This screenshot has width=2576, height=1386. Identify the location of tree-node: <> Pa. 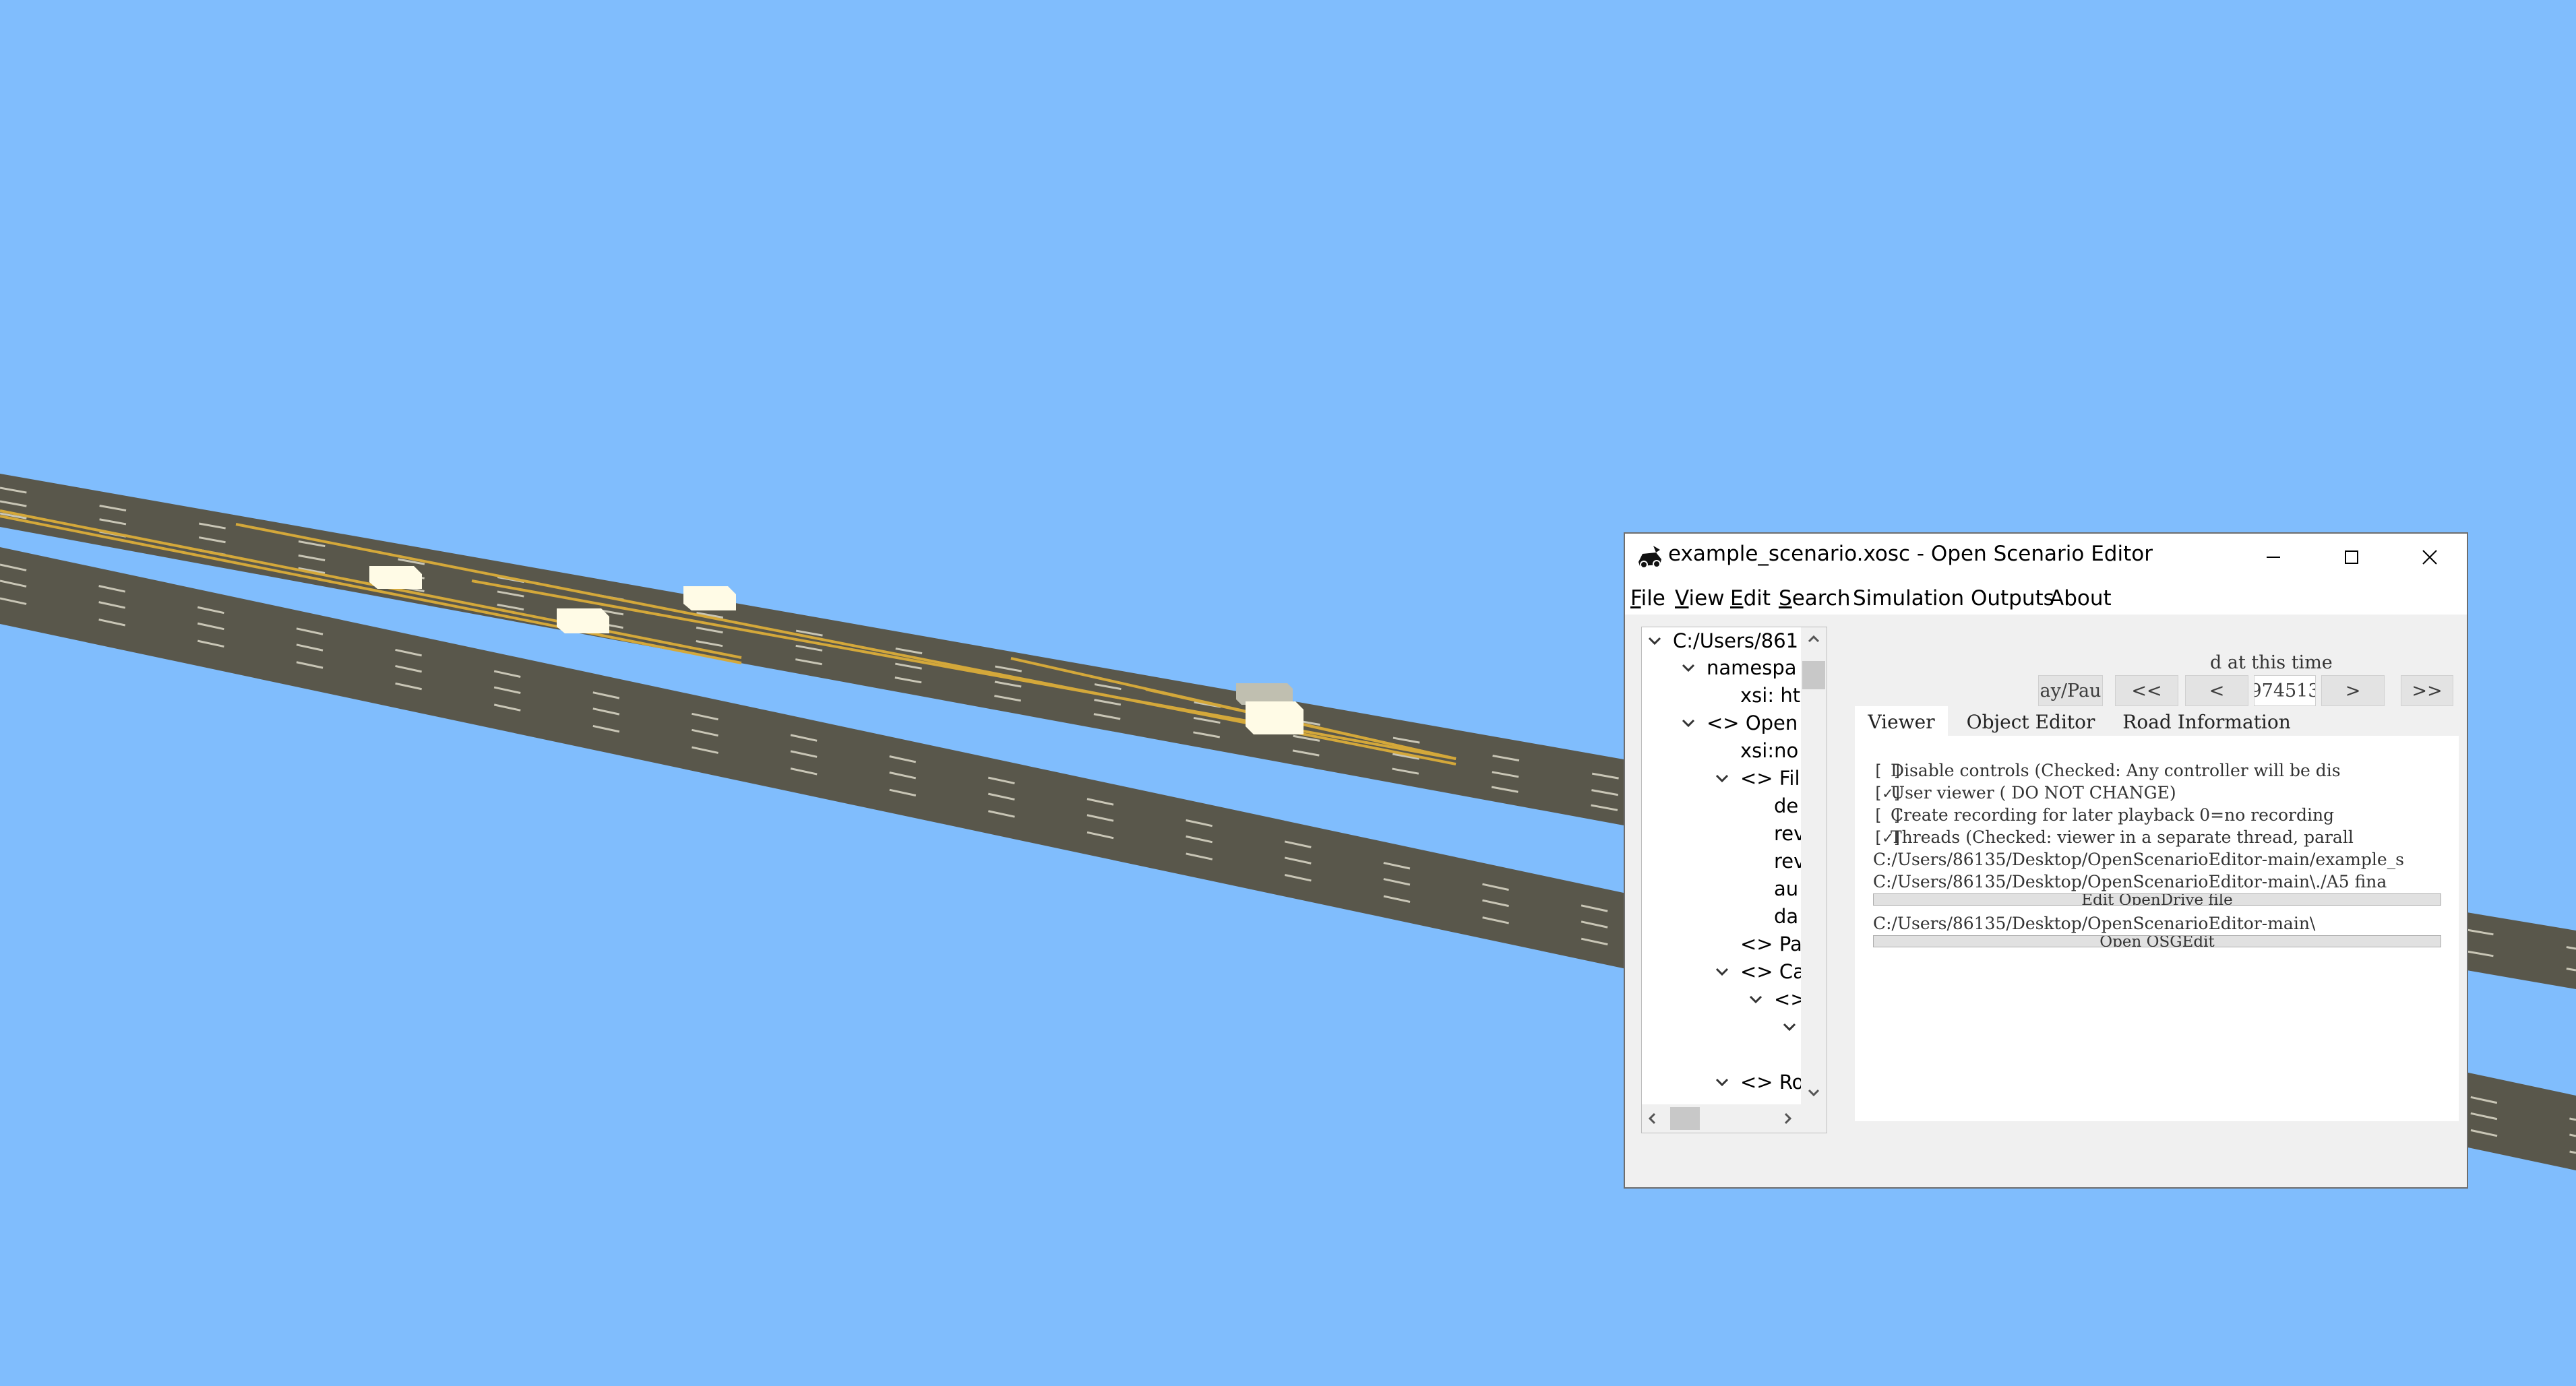
(1771, 944).